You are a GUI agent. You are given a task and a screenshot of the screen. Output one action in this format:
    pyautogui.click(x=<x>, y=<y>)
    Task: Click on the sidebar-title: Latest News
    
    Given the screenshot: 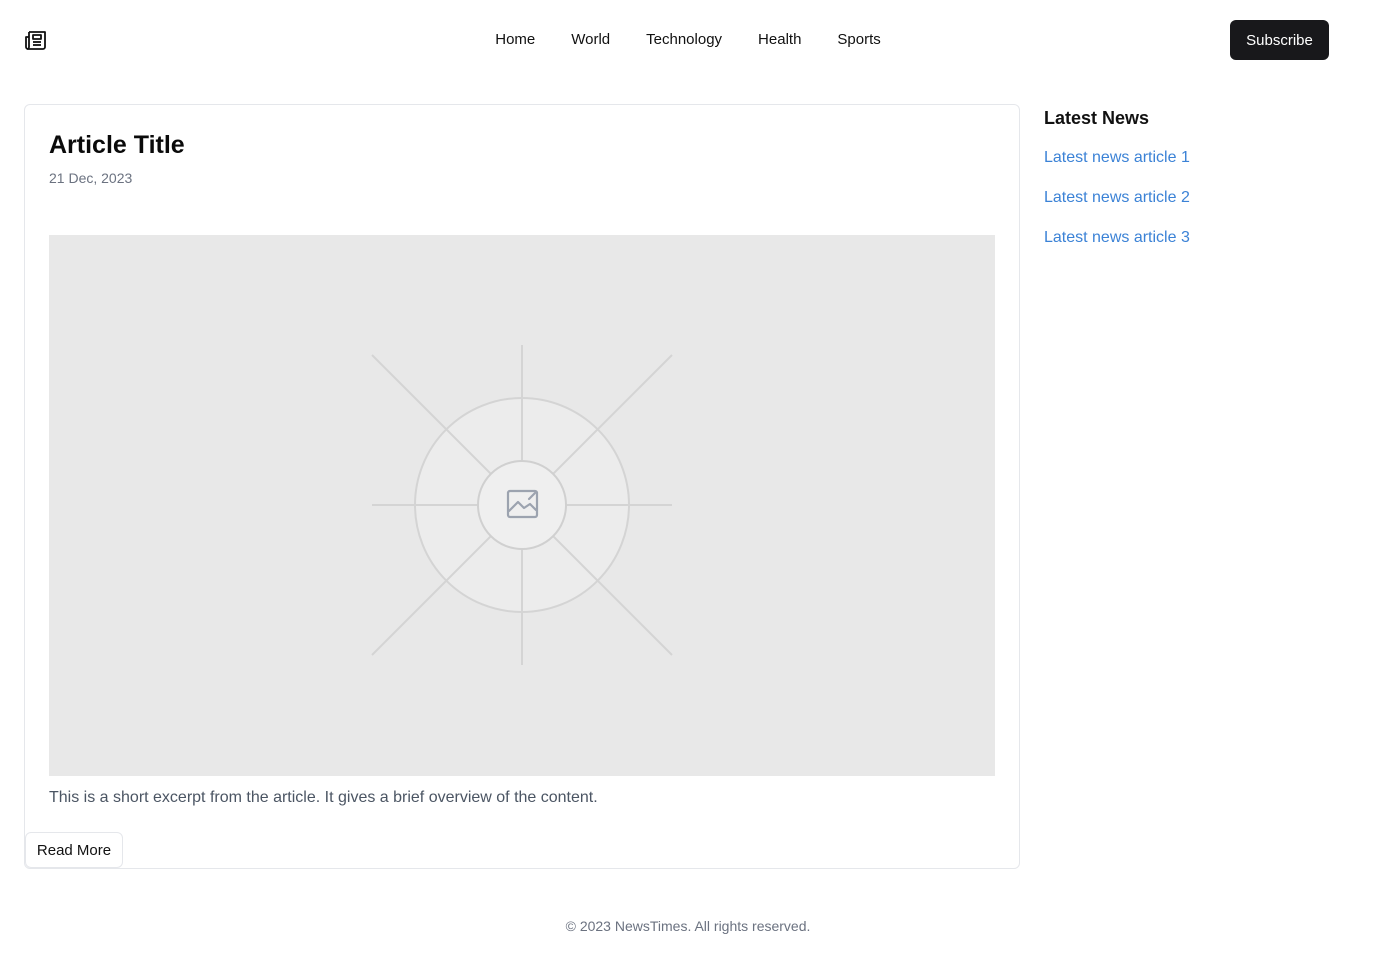 What is the action you would take?
    pyautogui.click(x=1097, y=118)
    